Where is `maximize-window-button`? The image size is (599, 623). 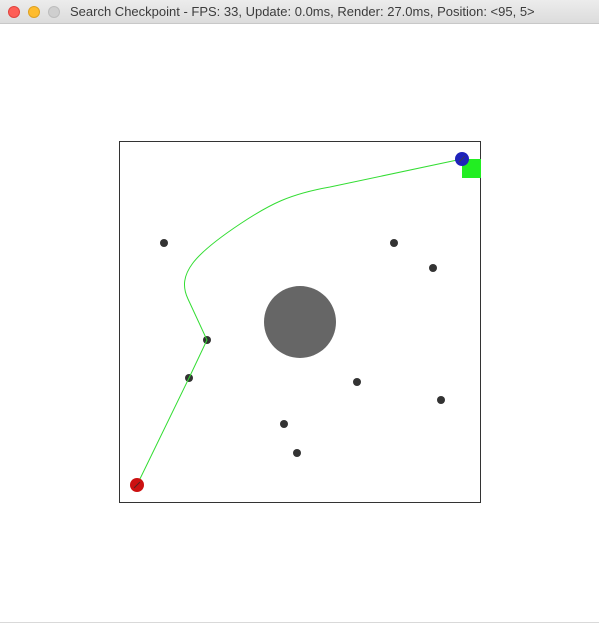
maximize-window-button is located at coordinates (54, 12).